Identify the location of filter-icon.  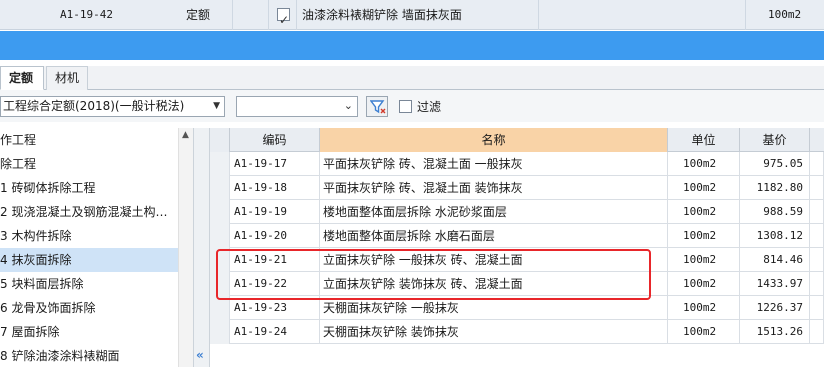
(378, 107).